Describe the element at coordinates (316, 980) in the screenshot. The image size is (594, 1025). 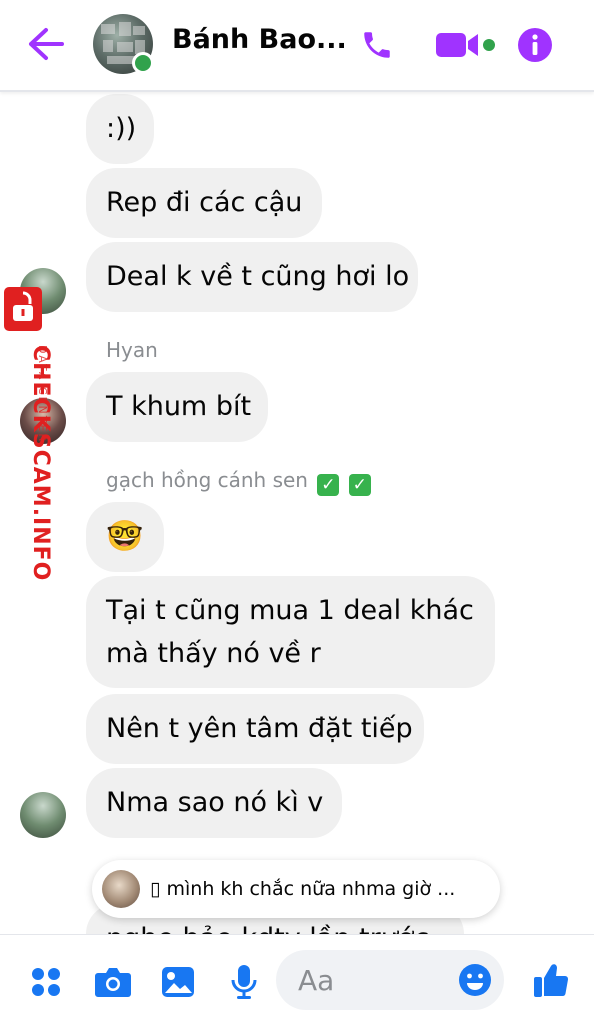
I see `message-input-placeholder: Aa` at that location.